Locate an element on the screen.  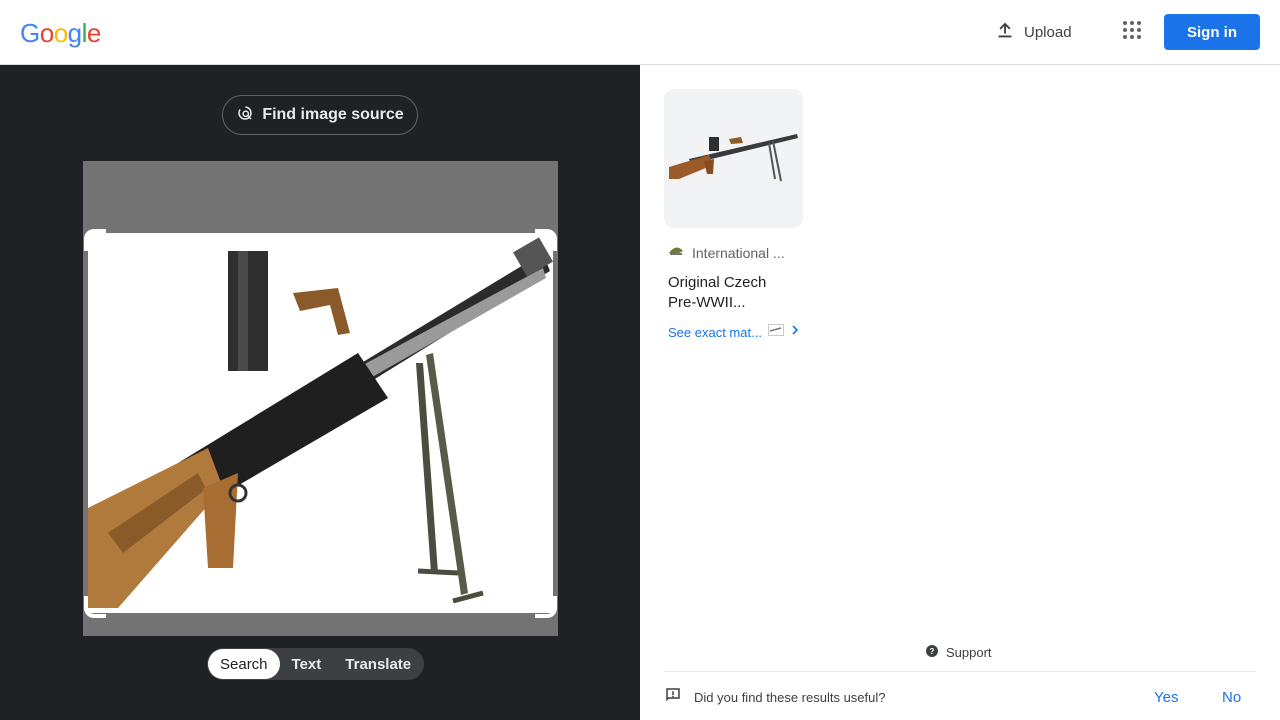
site-favicon-icon is located at coordinates (676, 252).